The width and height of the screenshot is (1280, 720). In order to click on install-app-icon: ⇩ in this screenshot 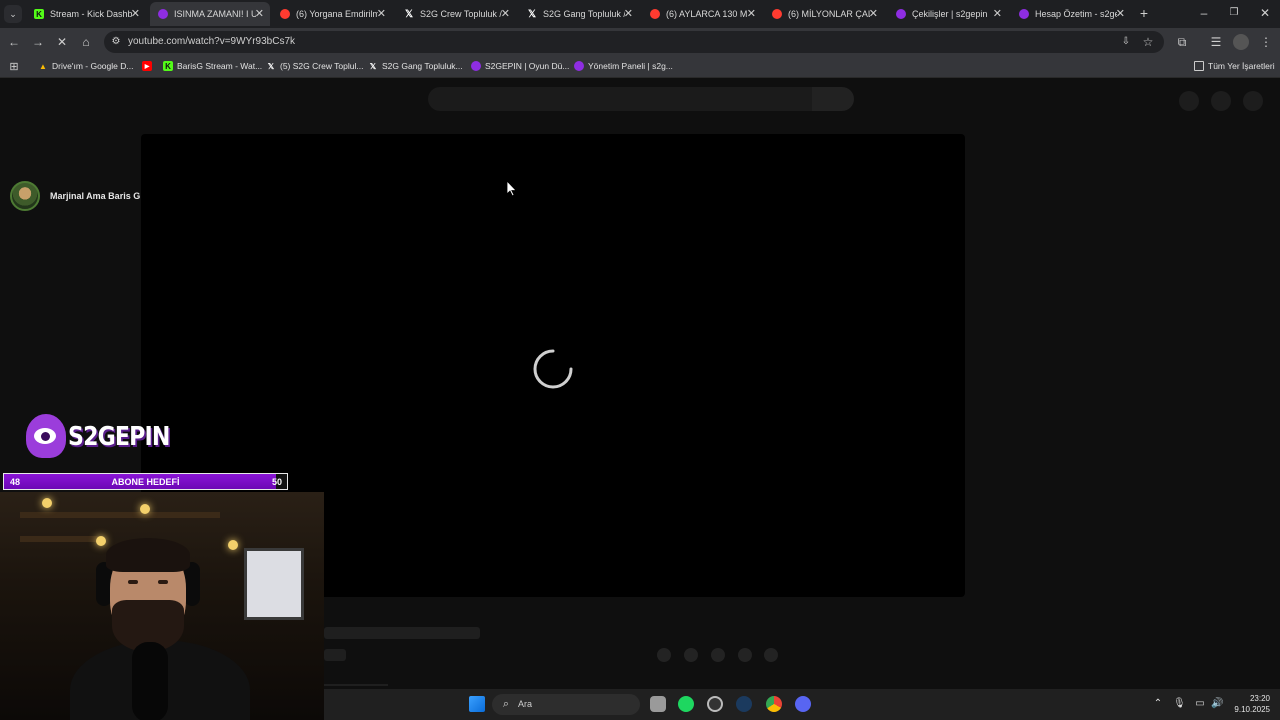, I will do `click(1126, 42)`.